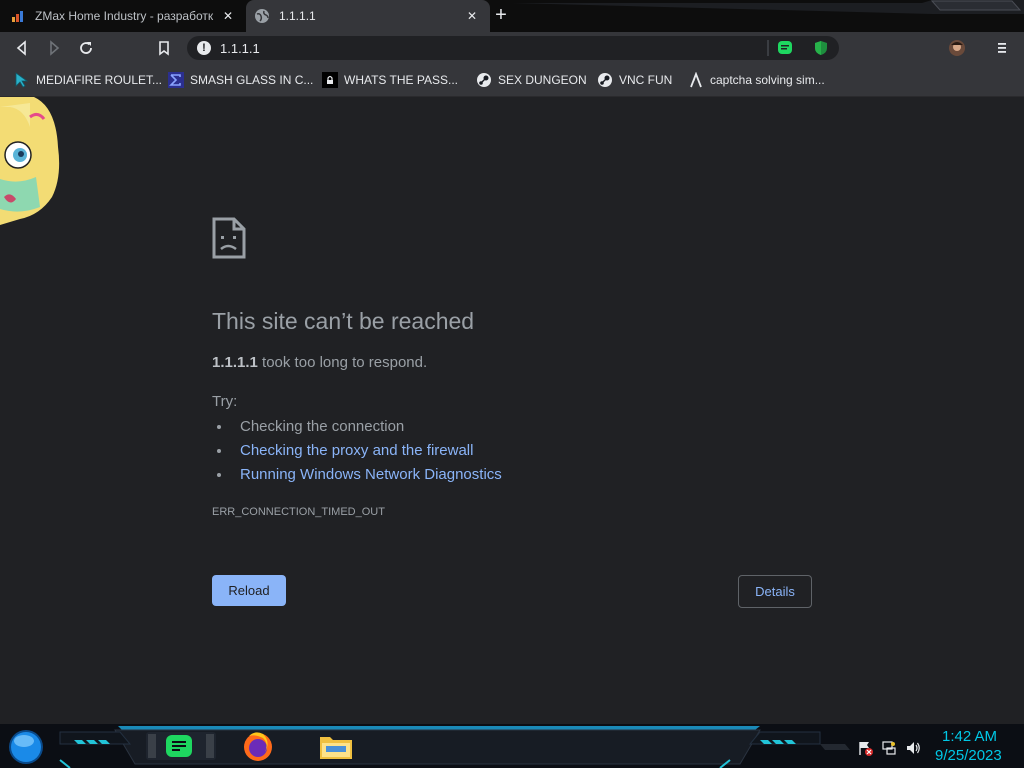 The image size is (1024, 768). What do you see at coordinates (368, 16) in the screenshot?
I see `tab-1-1-1-1: 1.1.1.1 ✕` at bounding box center [368, 16].